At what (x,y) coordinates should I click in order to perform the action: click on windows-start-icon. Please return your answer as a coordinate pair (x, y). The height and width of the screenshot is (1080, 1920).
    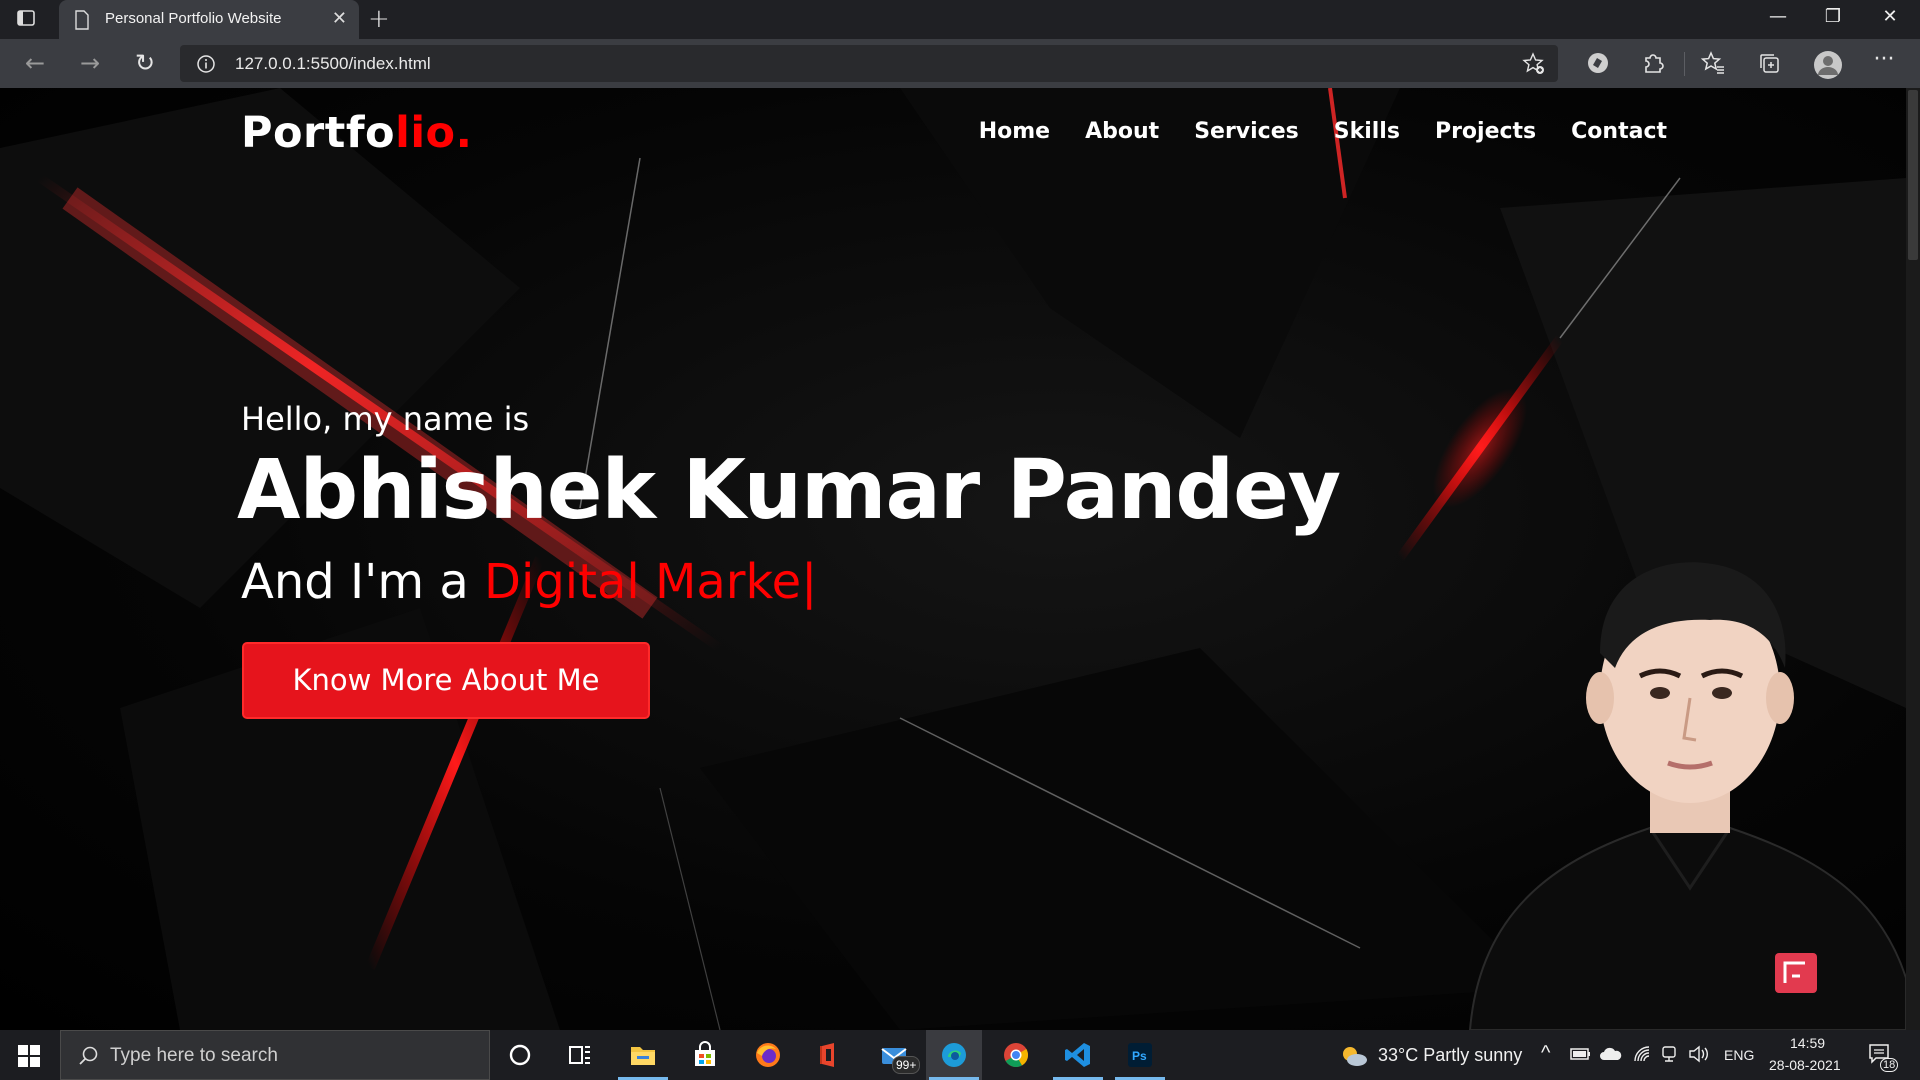
    Looking at the image, I should click on (29, 1058).